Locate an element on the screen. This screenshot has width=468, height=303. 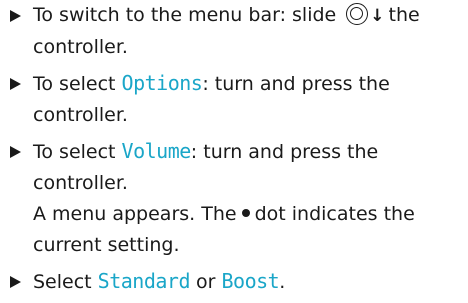
menu-keyword-volume: Volume is located at coordinates (156, 151).